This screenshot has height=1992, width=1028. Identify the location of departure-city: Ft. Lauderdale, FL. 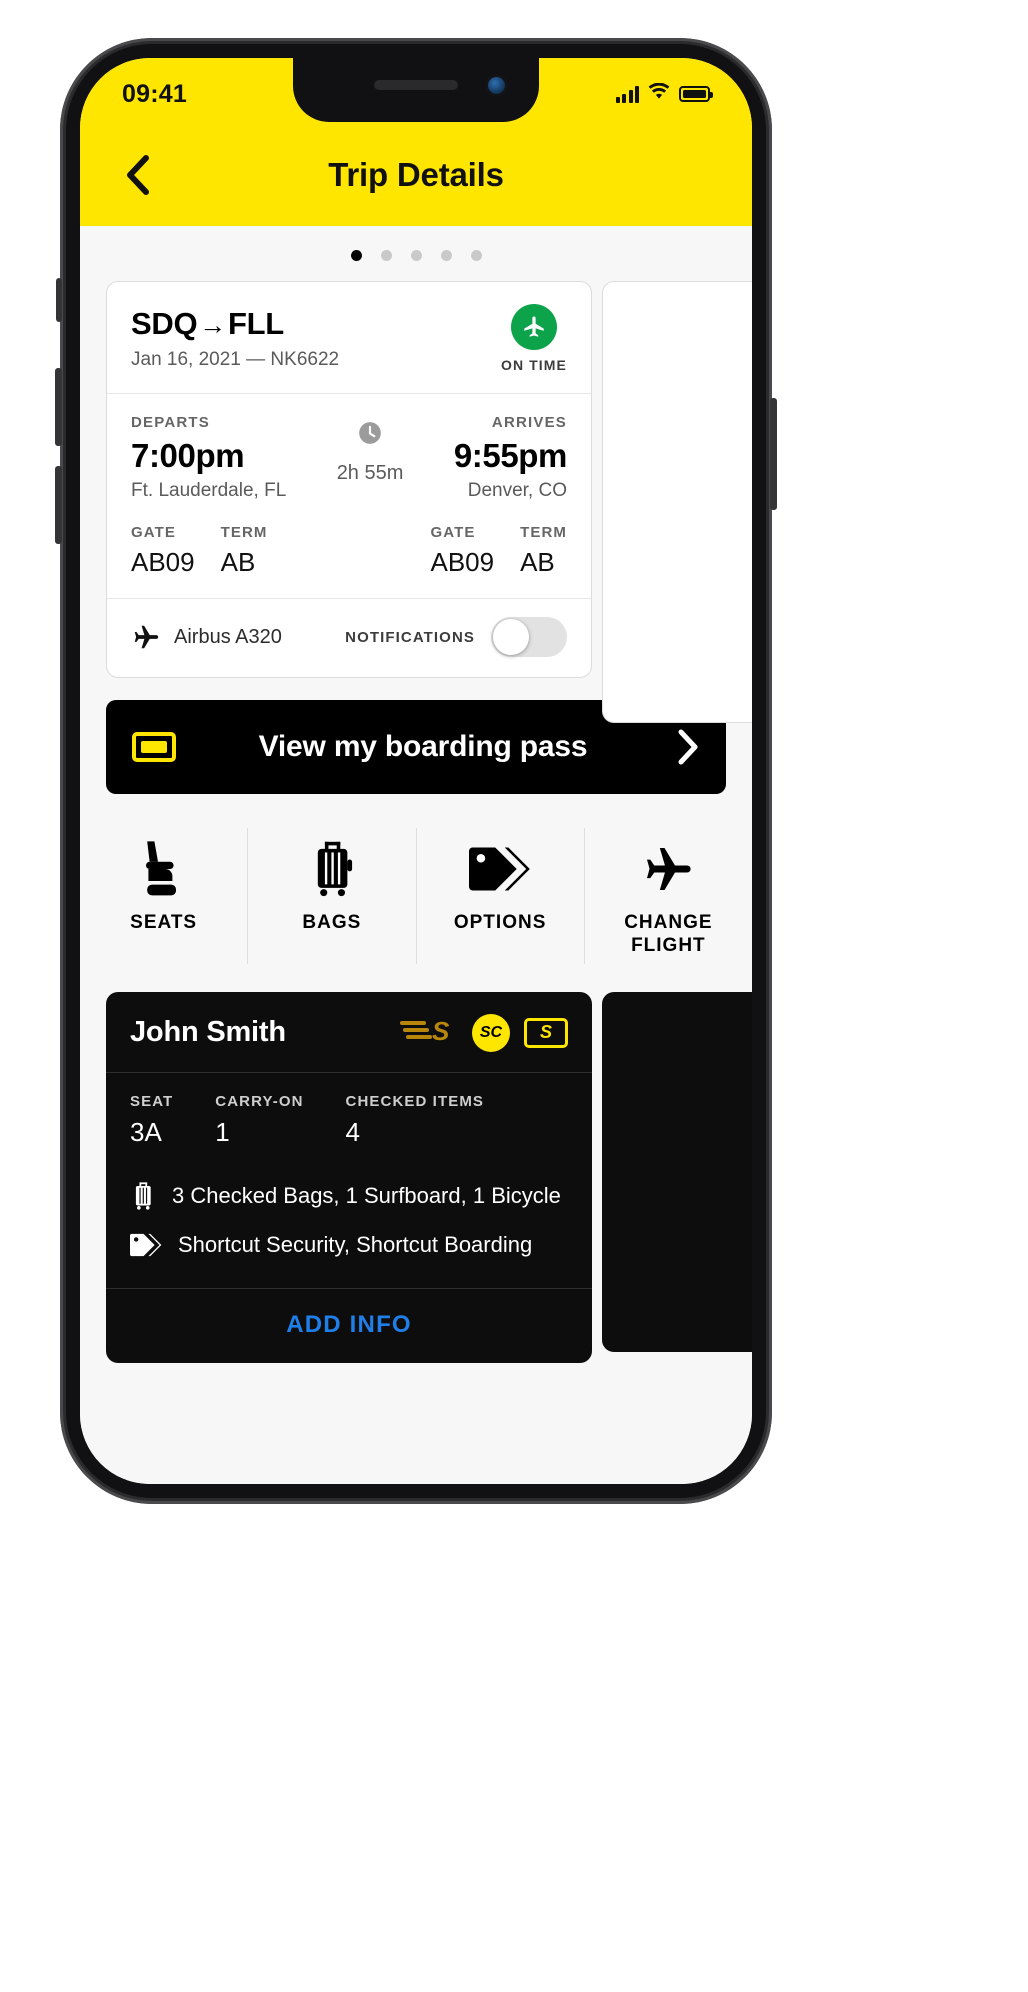
(209, 490).